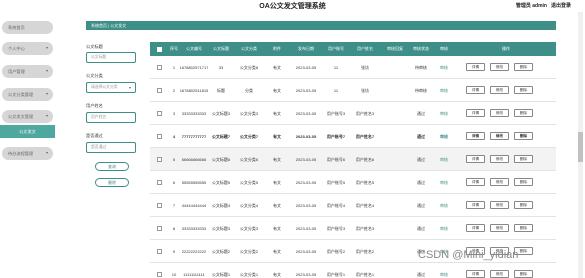  What do you see at coordinates (421, 48) in the screenshot?
I see `header-status: 审核状态` at bounding box center [421, 48].